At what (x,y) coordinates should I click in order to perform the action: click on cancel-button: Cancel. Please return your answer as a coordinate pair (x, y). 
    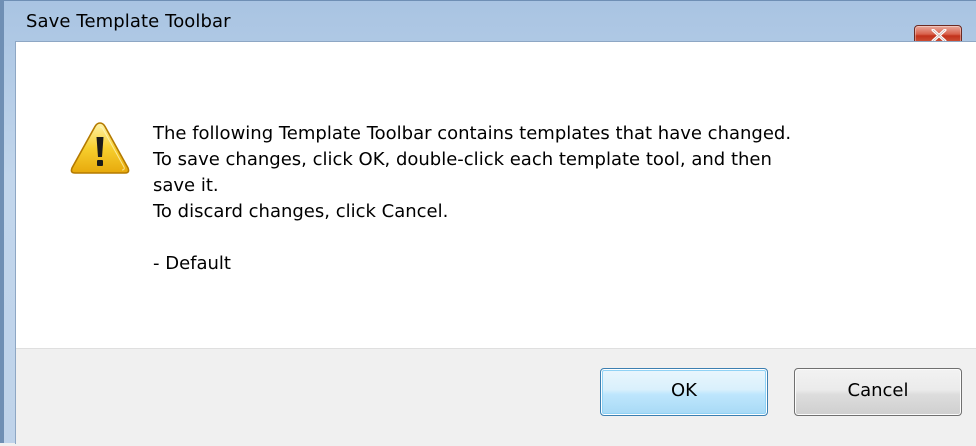
    Looking at the image, I should click on (878, 392).